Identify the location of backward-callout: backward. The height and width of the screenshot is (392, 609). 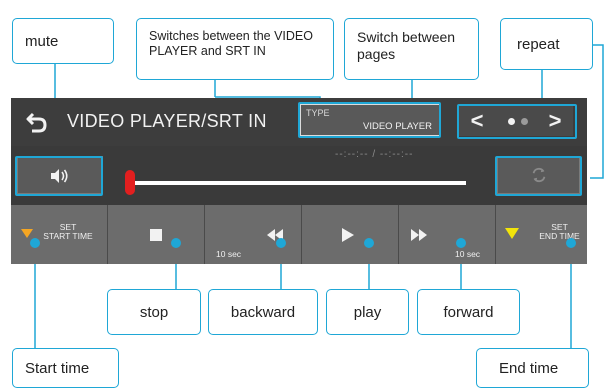
(263, 312).